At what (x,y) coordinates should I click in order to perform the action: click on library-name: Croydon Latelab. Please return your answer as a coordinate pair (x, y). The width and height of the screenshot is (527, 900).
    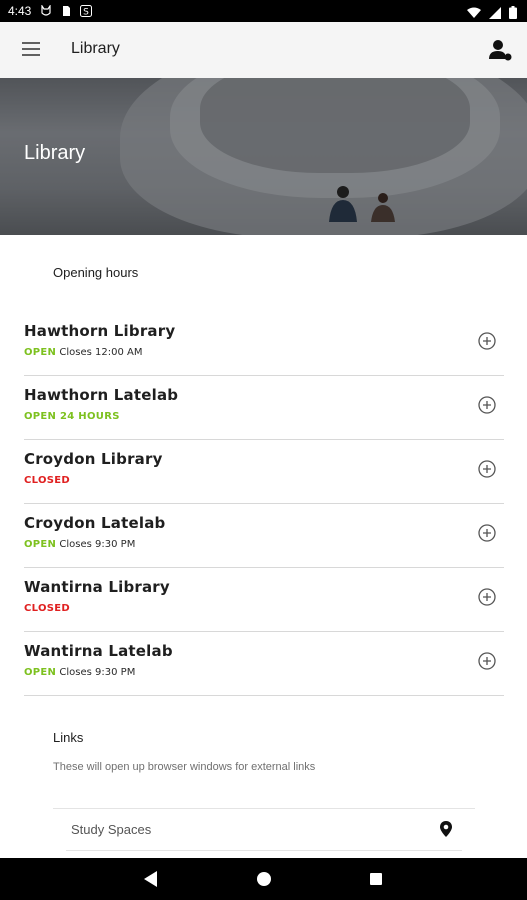
    Looking at the image, I should click on (95, 523).